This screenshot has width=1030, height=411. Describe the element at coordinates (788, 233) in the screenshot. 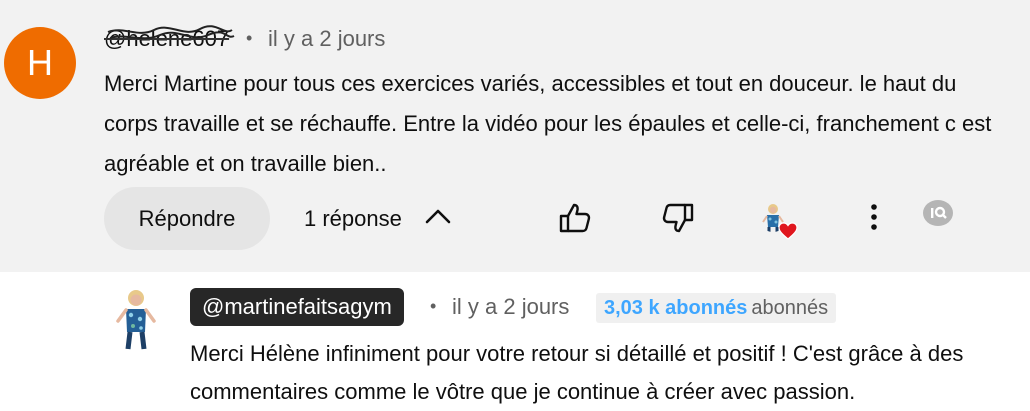

I see `creator-heart-icon` at that location.